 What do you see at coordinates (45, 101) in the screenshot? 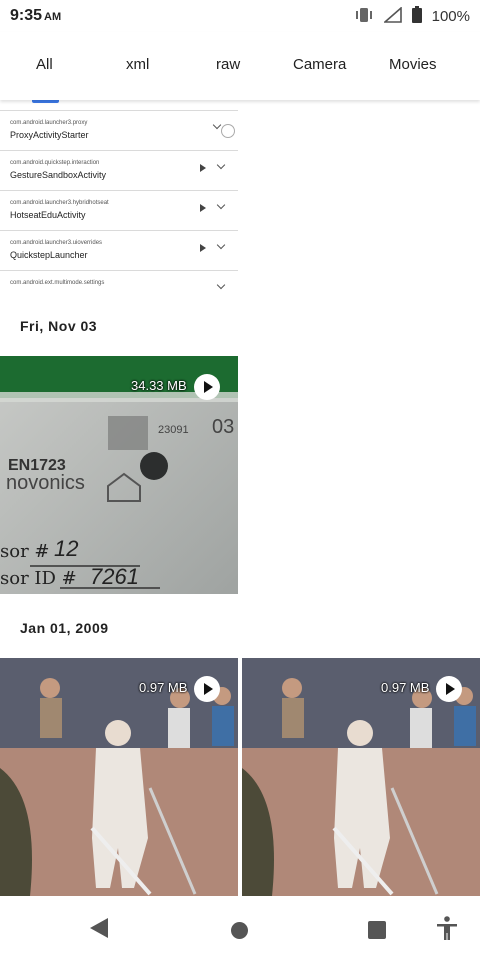
I see `highlight-bar` at bounding box center [45, 101].